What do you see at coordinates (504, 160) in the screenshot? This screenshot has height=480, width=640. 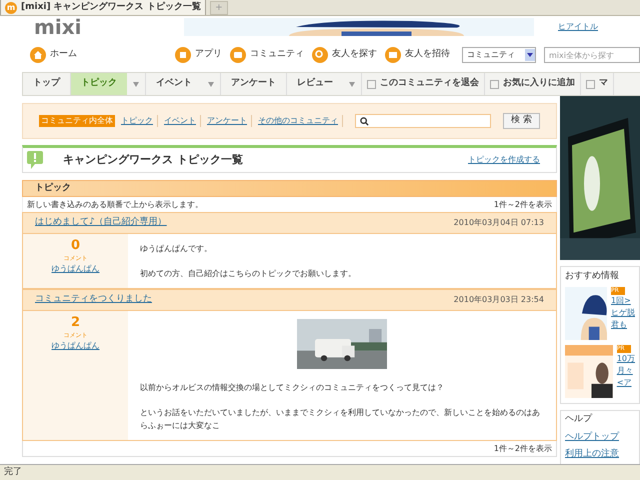 I see `create-topic-link: トピックを作成する` at bounding box center [504, 160].